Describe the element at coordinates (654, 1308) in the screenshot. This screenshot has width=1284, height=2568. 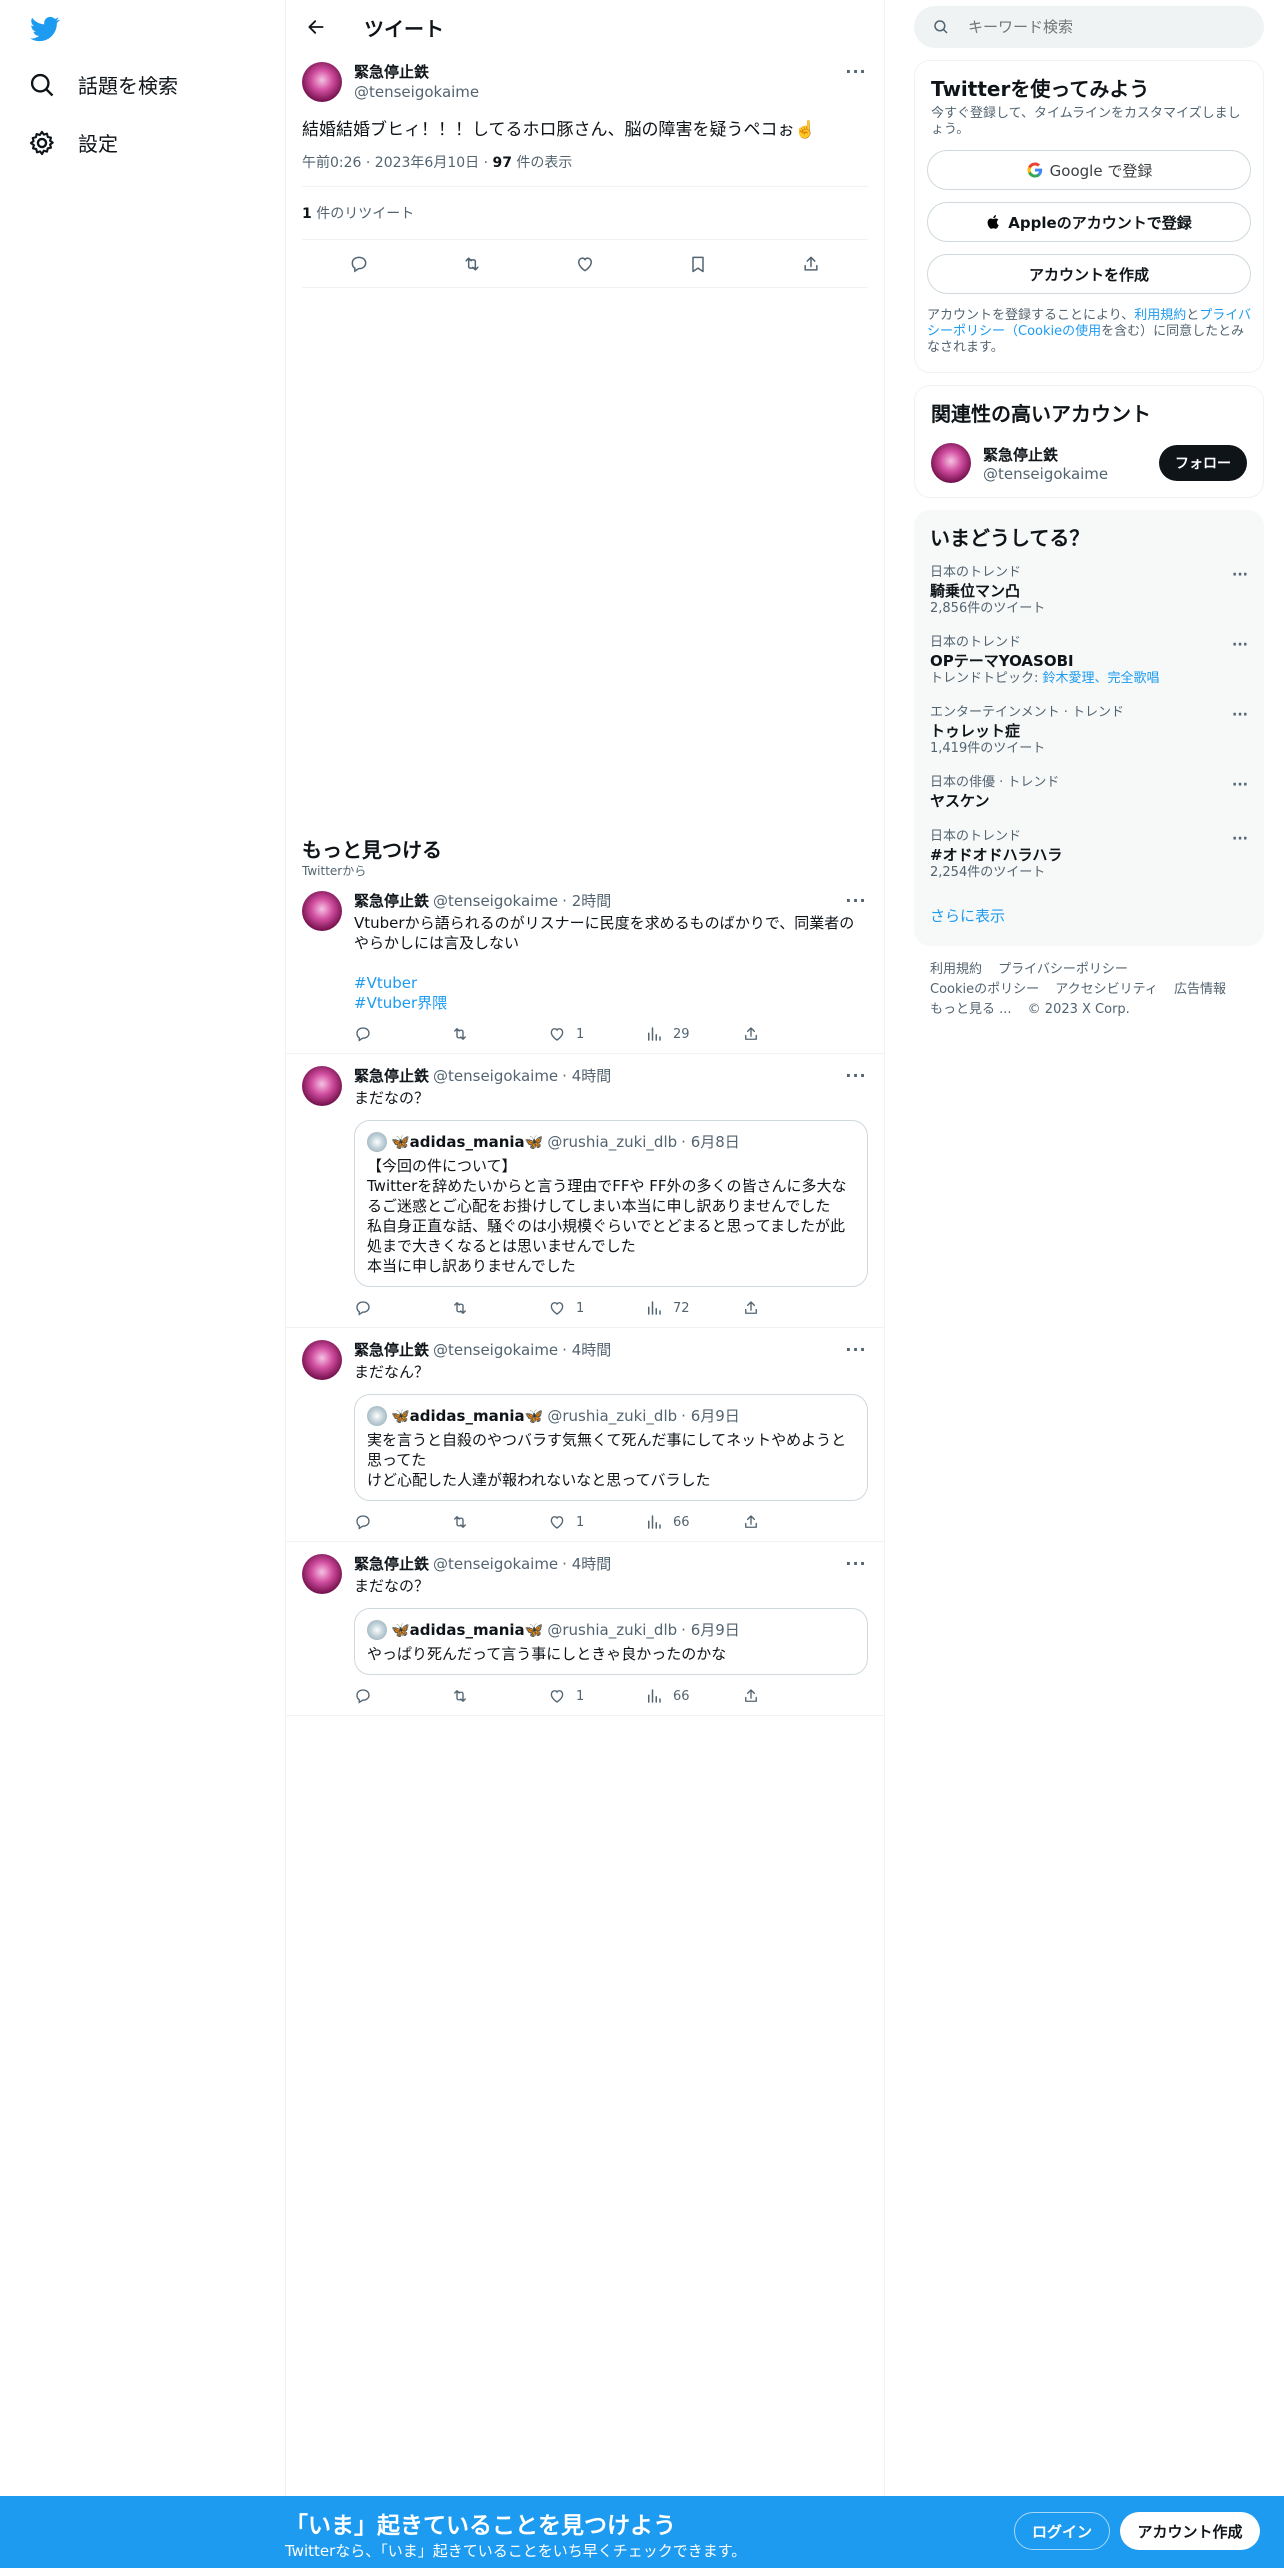
I see `analytics-icon` at that location.